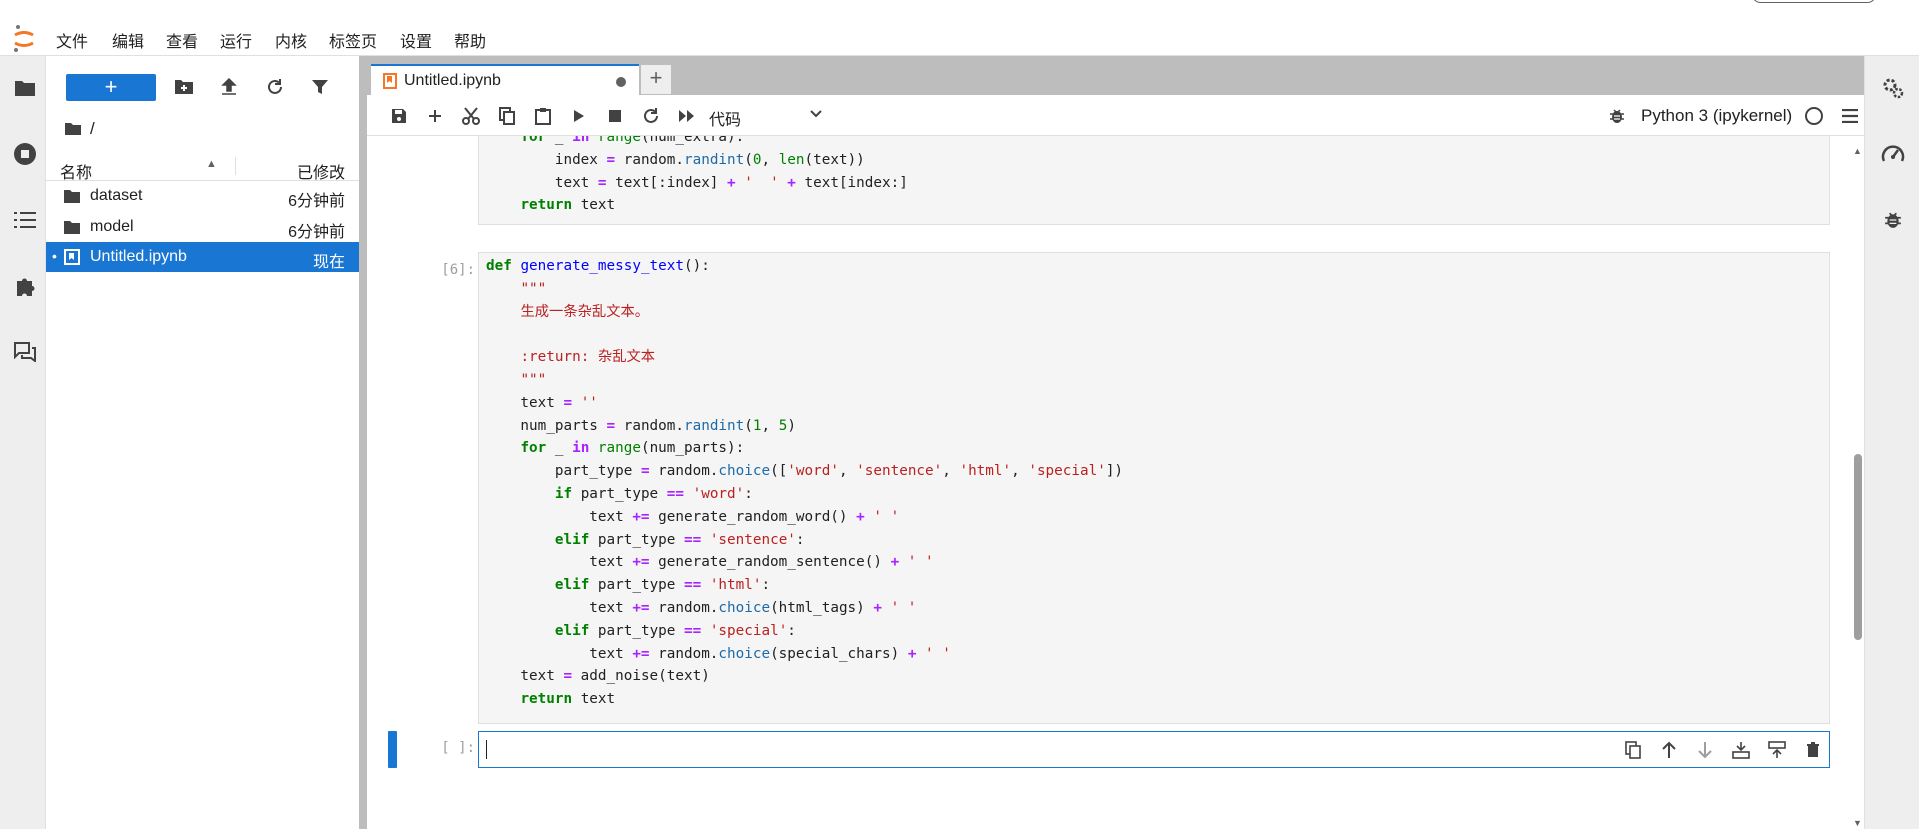  I want to click on code-token: text[index:], so click(851, 182).